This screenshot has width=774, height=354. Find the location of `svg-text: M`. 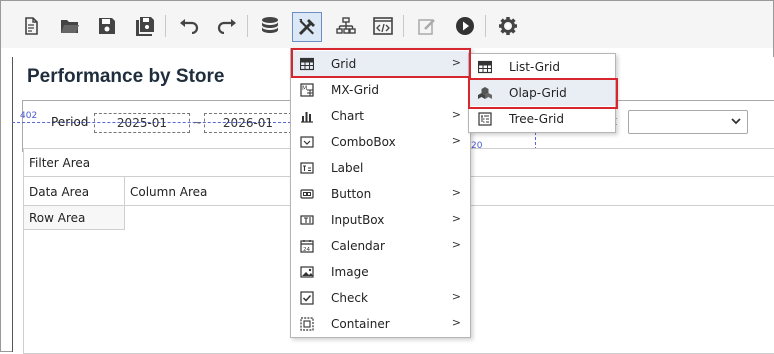

svg-text: M is located at coordinates (304, 88).